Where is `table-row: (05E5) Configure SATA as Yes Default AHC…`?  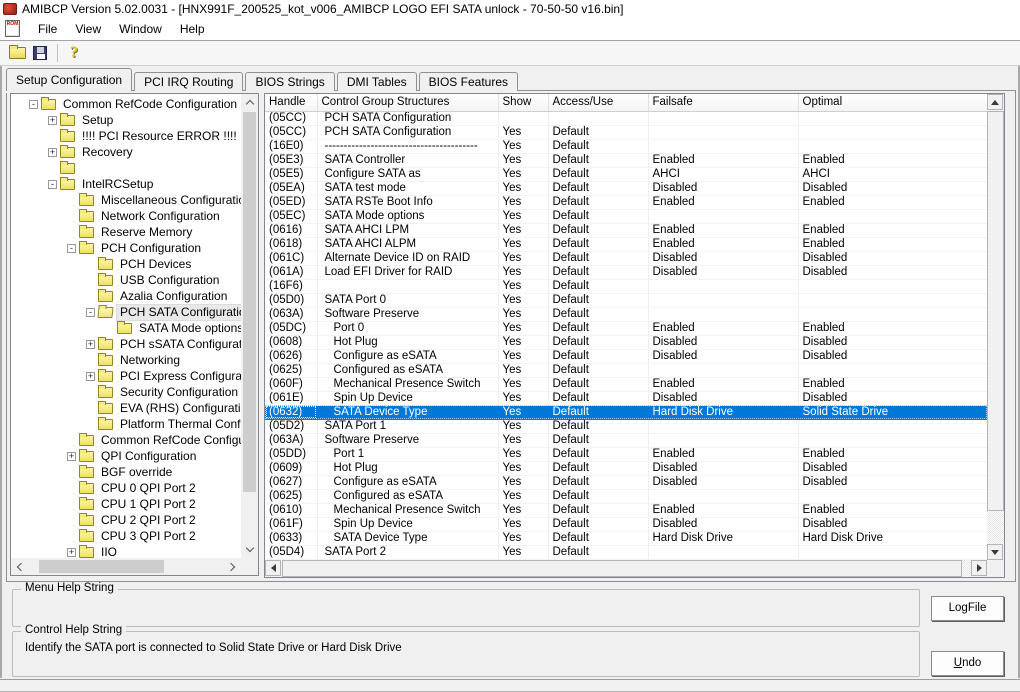 table-row: (05E5) Configure SATA as Yes Default AHC… is located at coordinates (626, 174).